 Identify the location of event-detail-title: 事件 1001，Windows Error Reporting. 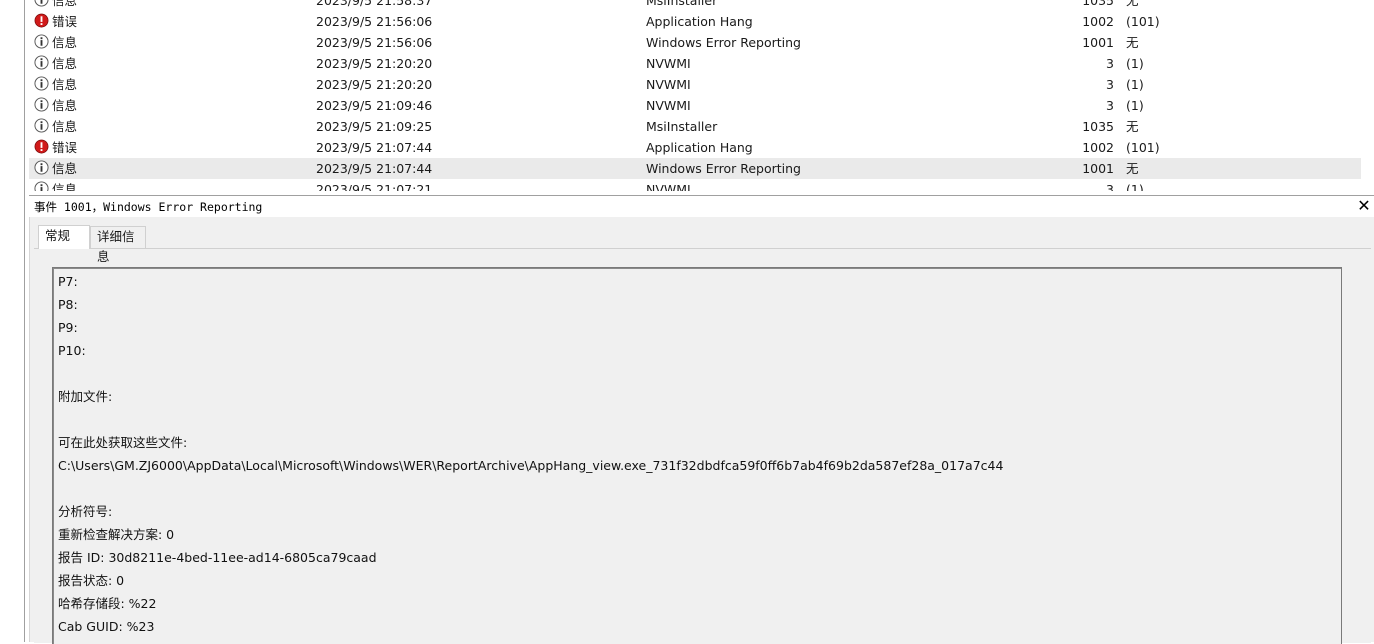
(148, 207).